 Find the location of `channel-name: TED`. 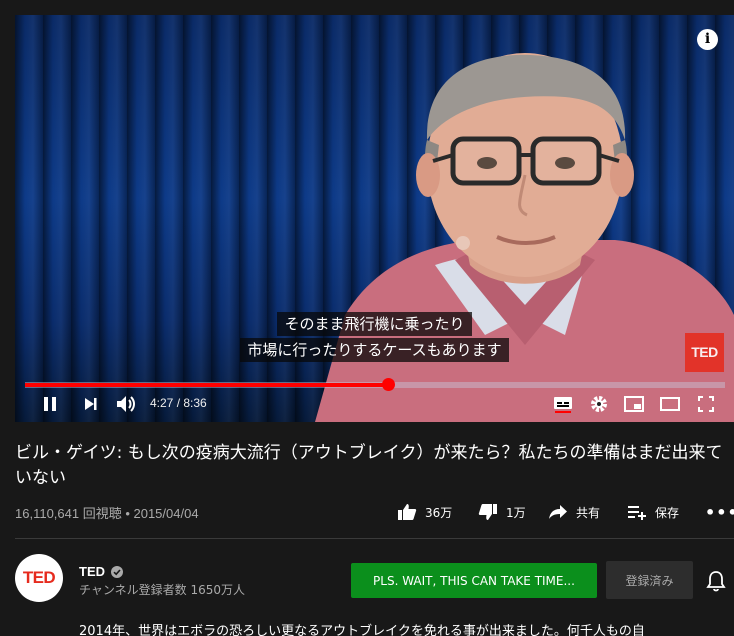

channel-name: TED is located at coordinates (101, 571).